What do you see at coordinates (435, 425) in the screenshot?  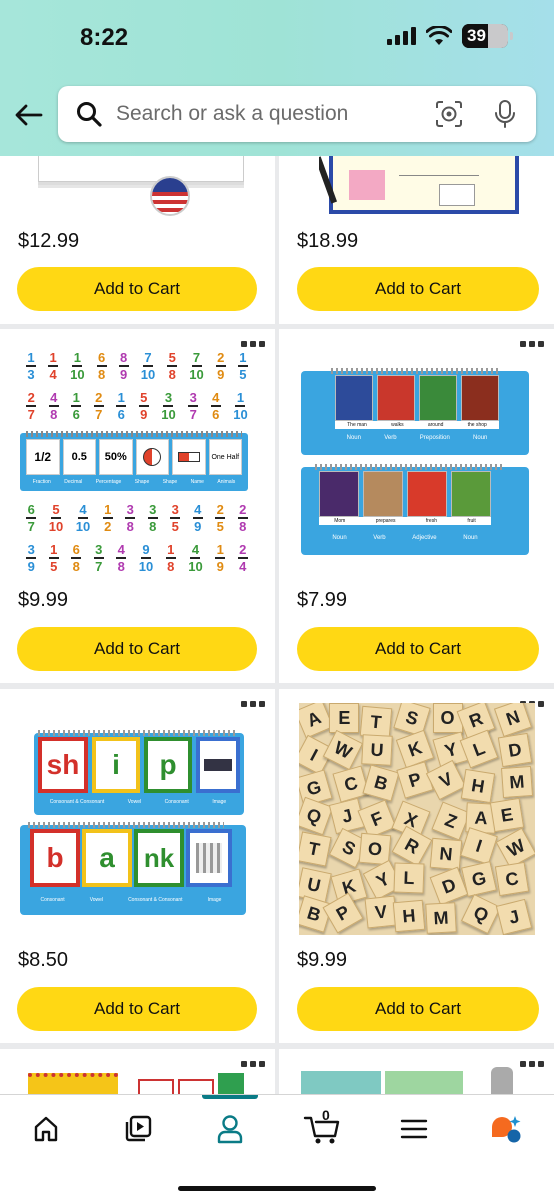 I see `caption: around` at bounding box center [435, 425].